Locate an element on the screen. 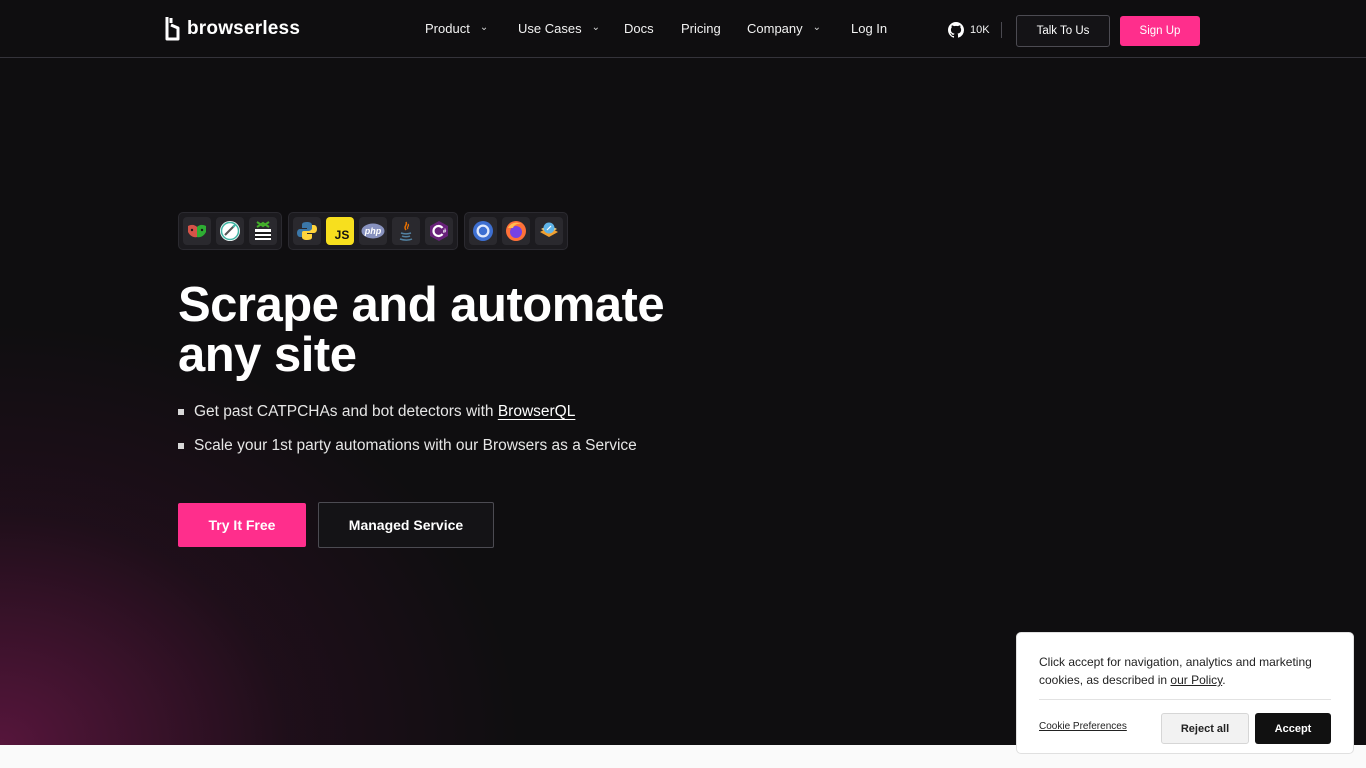  browserless-logo: browserless is located at coordinates (232, 29).